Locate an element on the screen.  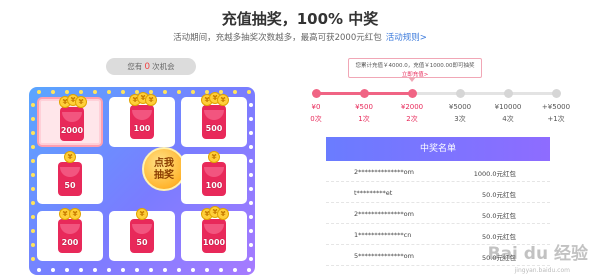
prize-value: 200 is located at coordinates (70, 242).